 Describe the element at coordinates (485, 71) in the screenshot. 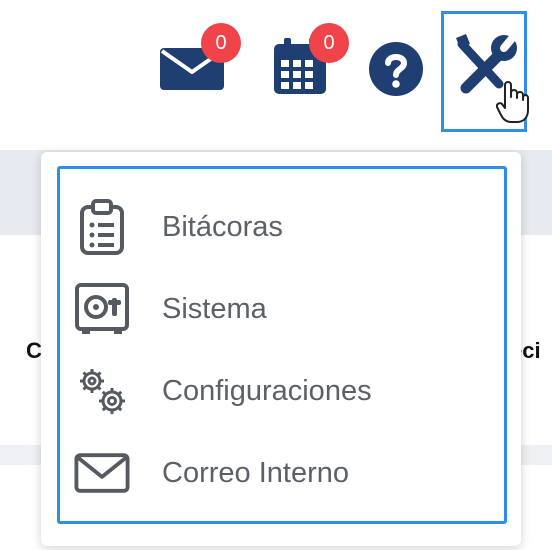

I see `tools-button` at that location.